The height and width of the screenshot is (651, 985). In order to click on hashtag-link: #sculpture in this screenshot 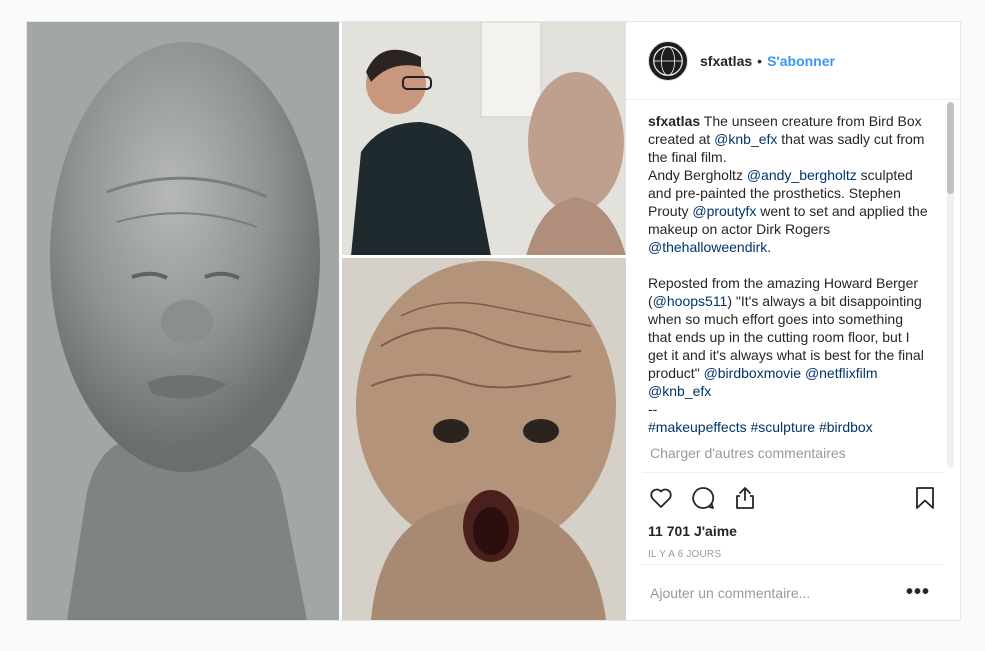, I will do `click(782, 427)`.